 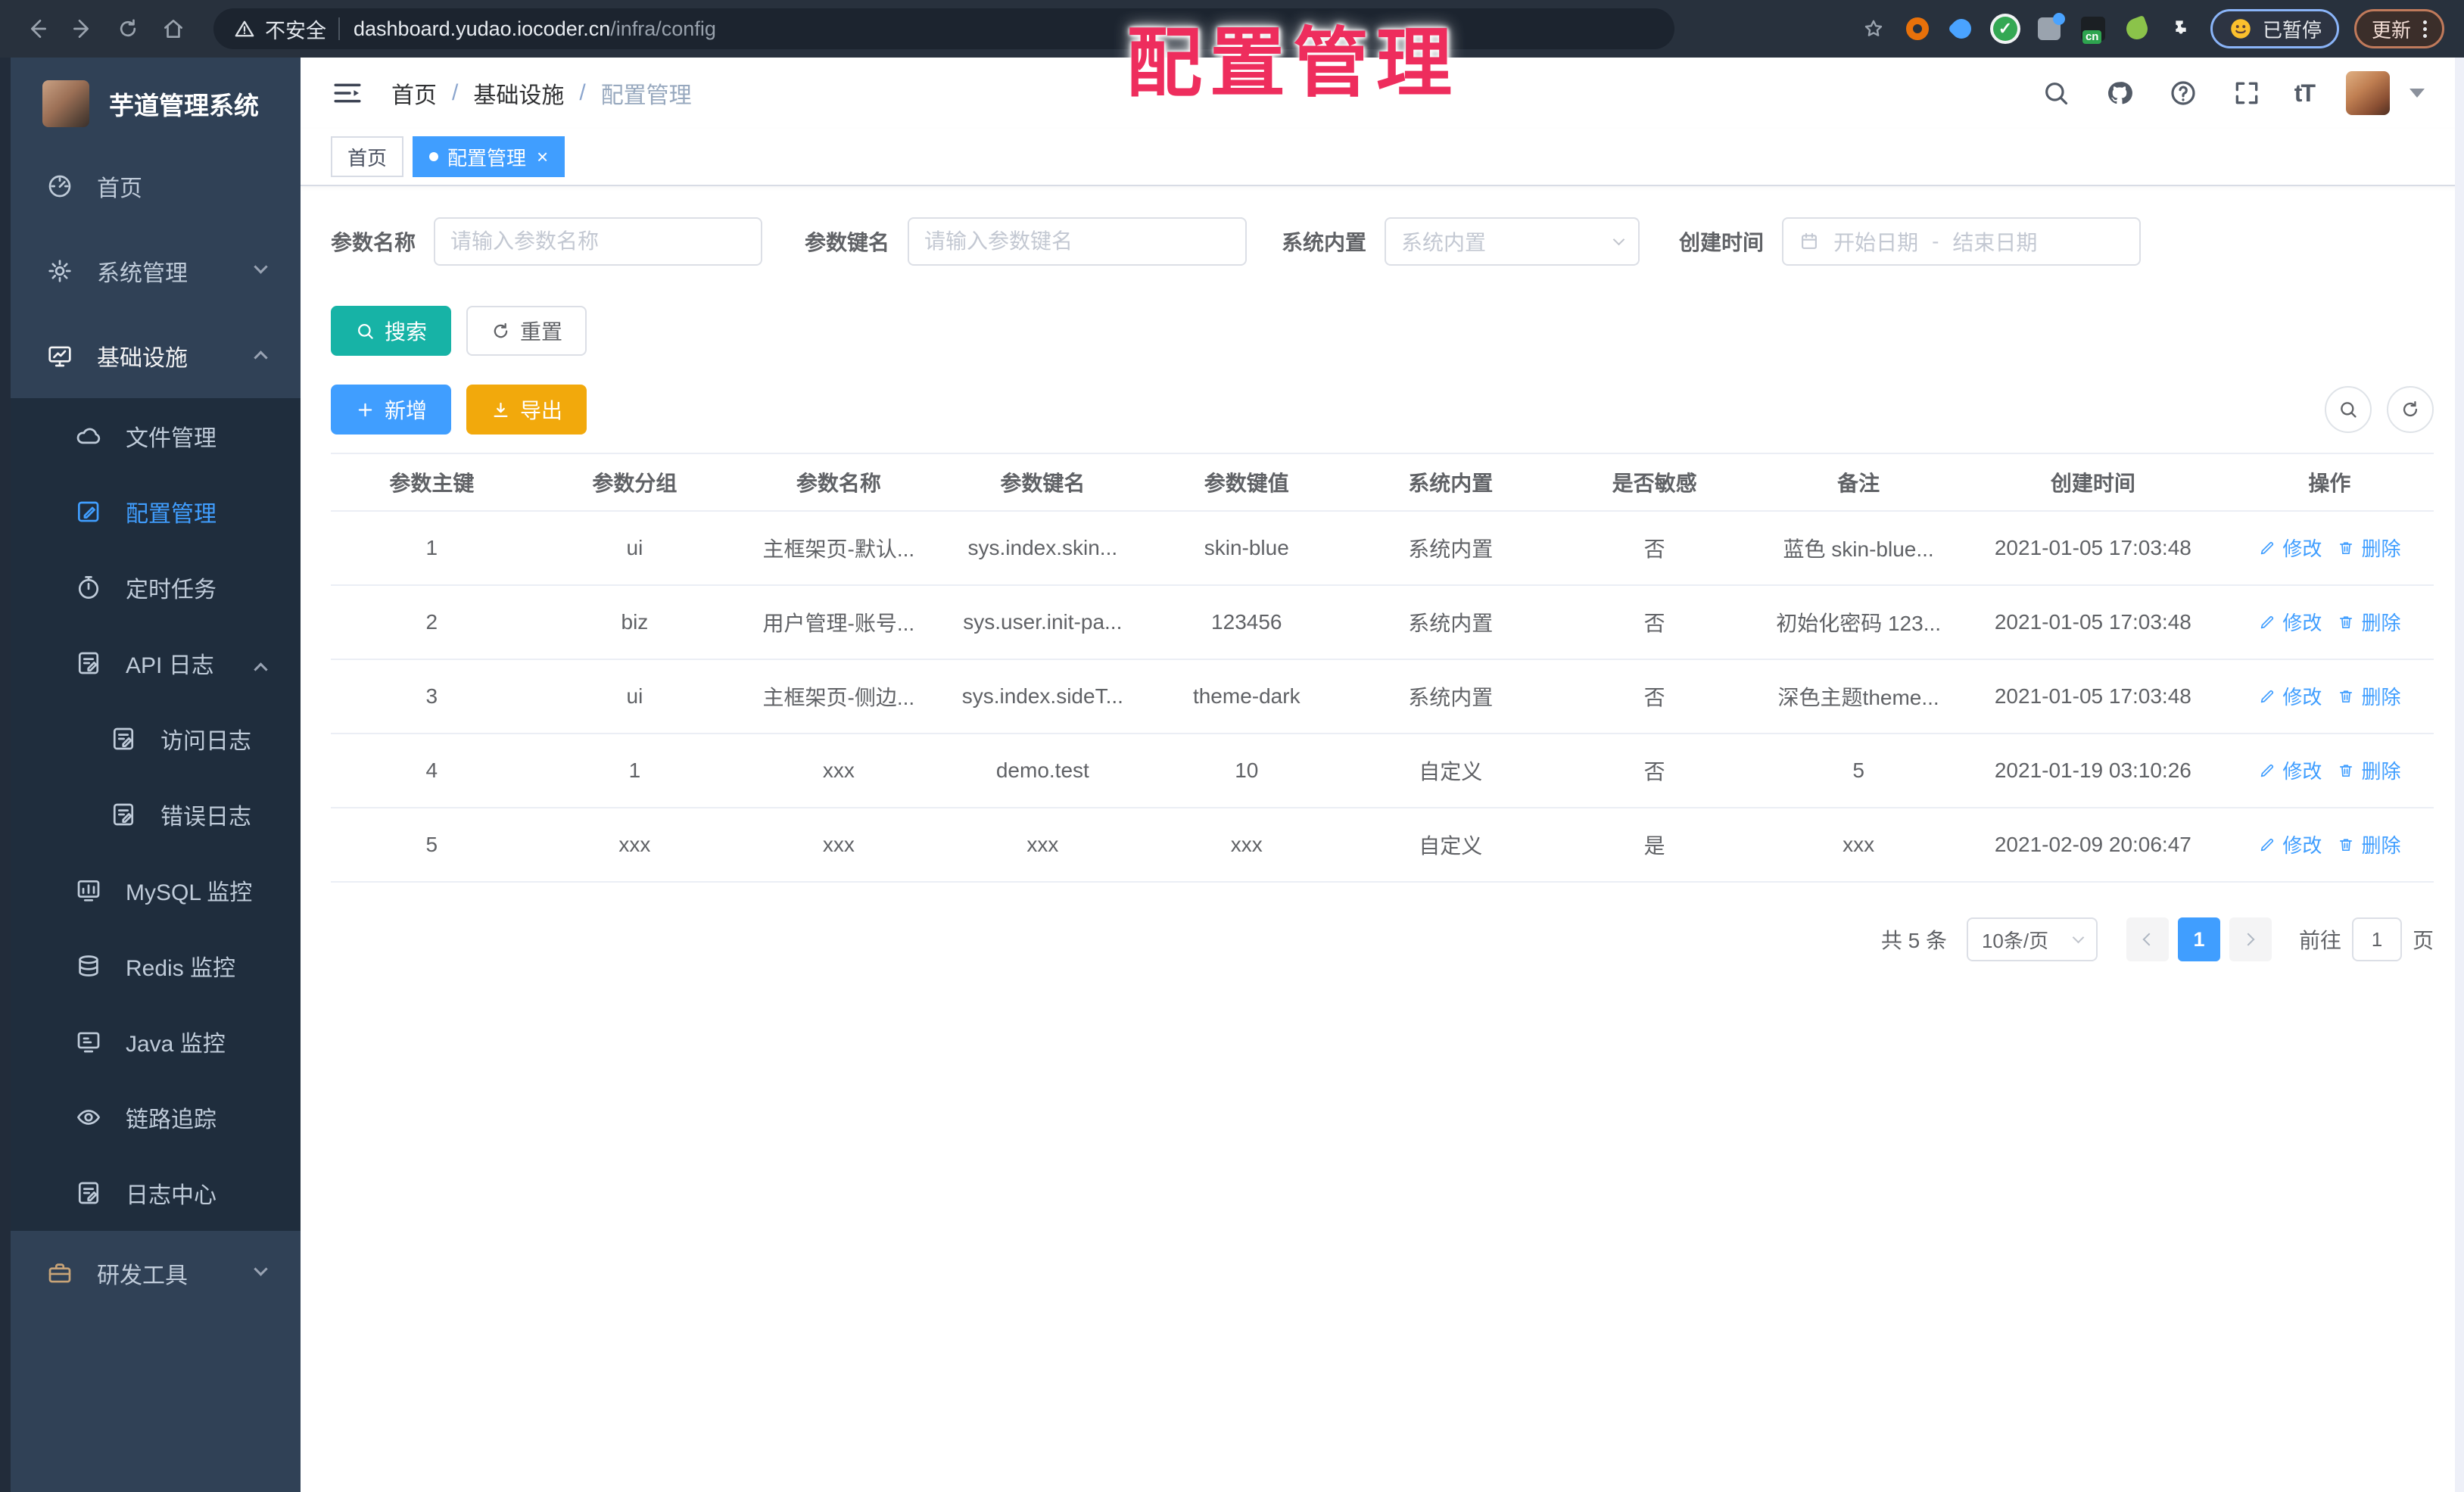 I want to click on browser-back-icon, so click(x=37, y=28).